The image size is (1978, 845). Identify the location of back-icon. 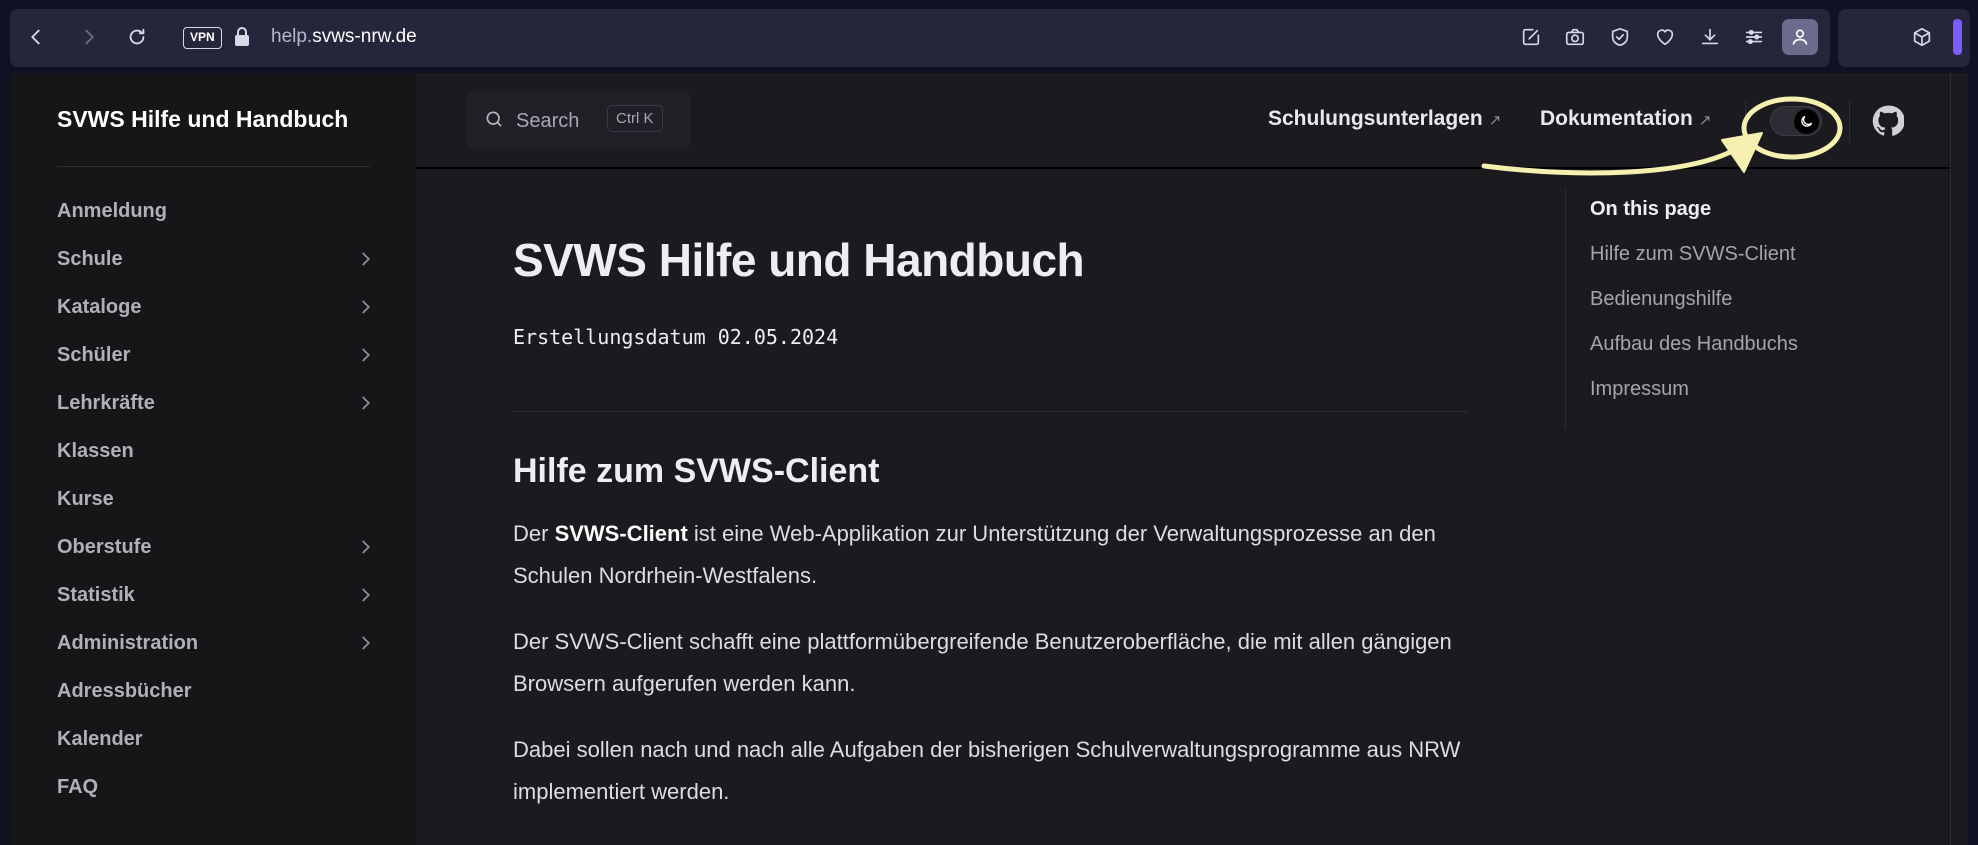
(36, 37).